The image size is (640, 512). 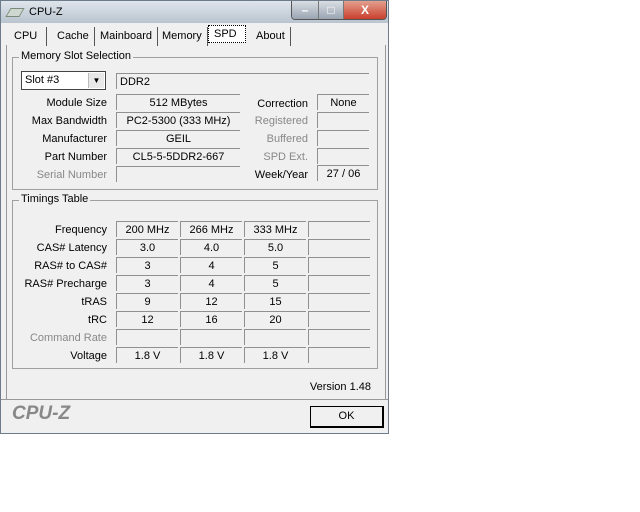 I want to click on slot-select: Slot #3 ▼, so click(x=63, y=80).